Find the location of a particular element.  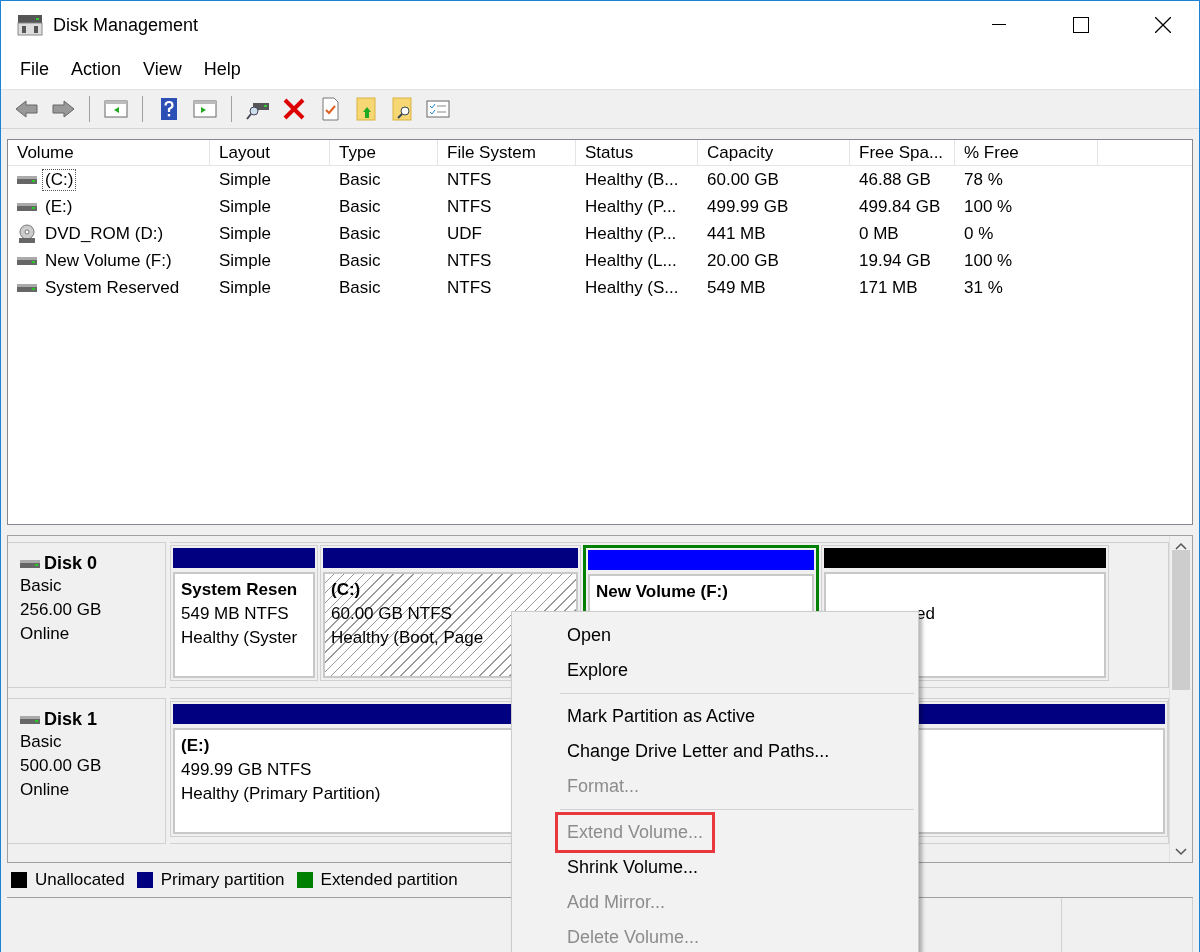

disk-name: Disk 1 is located at coordinates (71, 719).